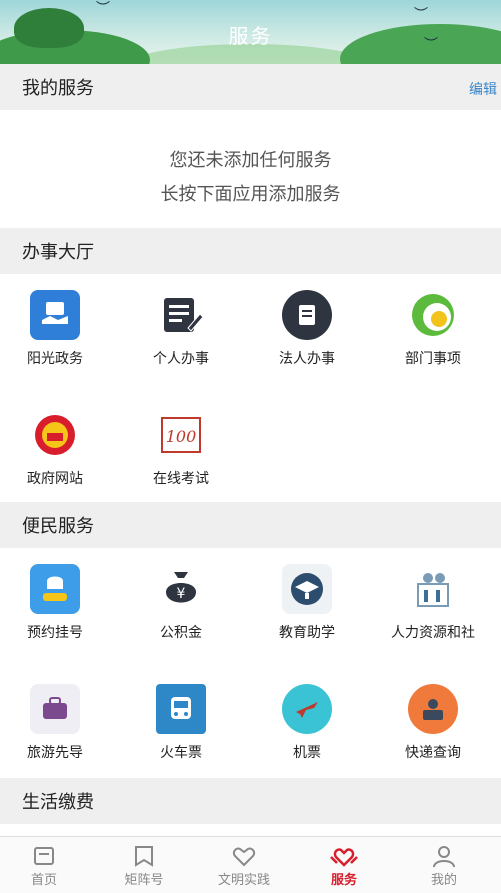 The image size is (501, 893). Describe the element at coordinates (55, 709) in the screenshot. I see `travel-icon` at that location.